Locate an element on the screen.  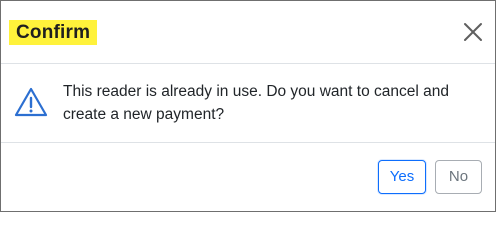
yes-button: Yes is located at coordinates (402, 177).